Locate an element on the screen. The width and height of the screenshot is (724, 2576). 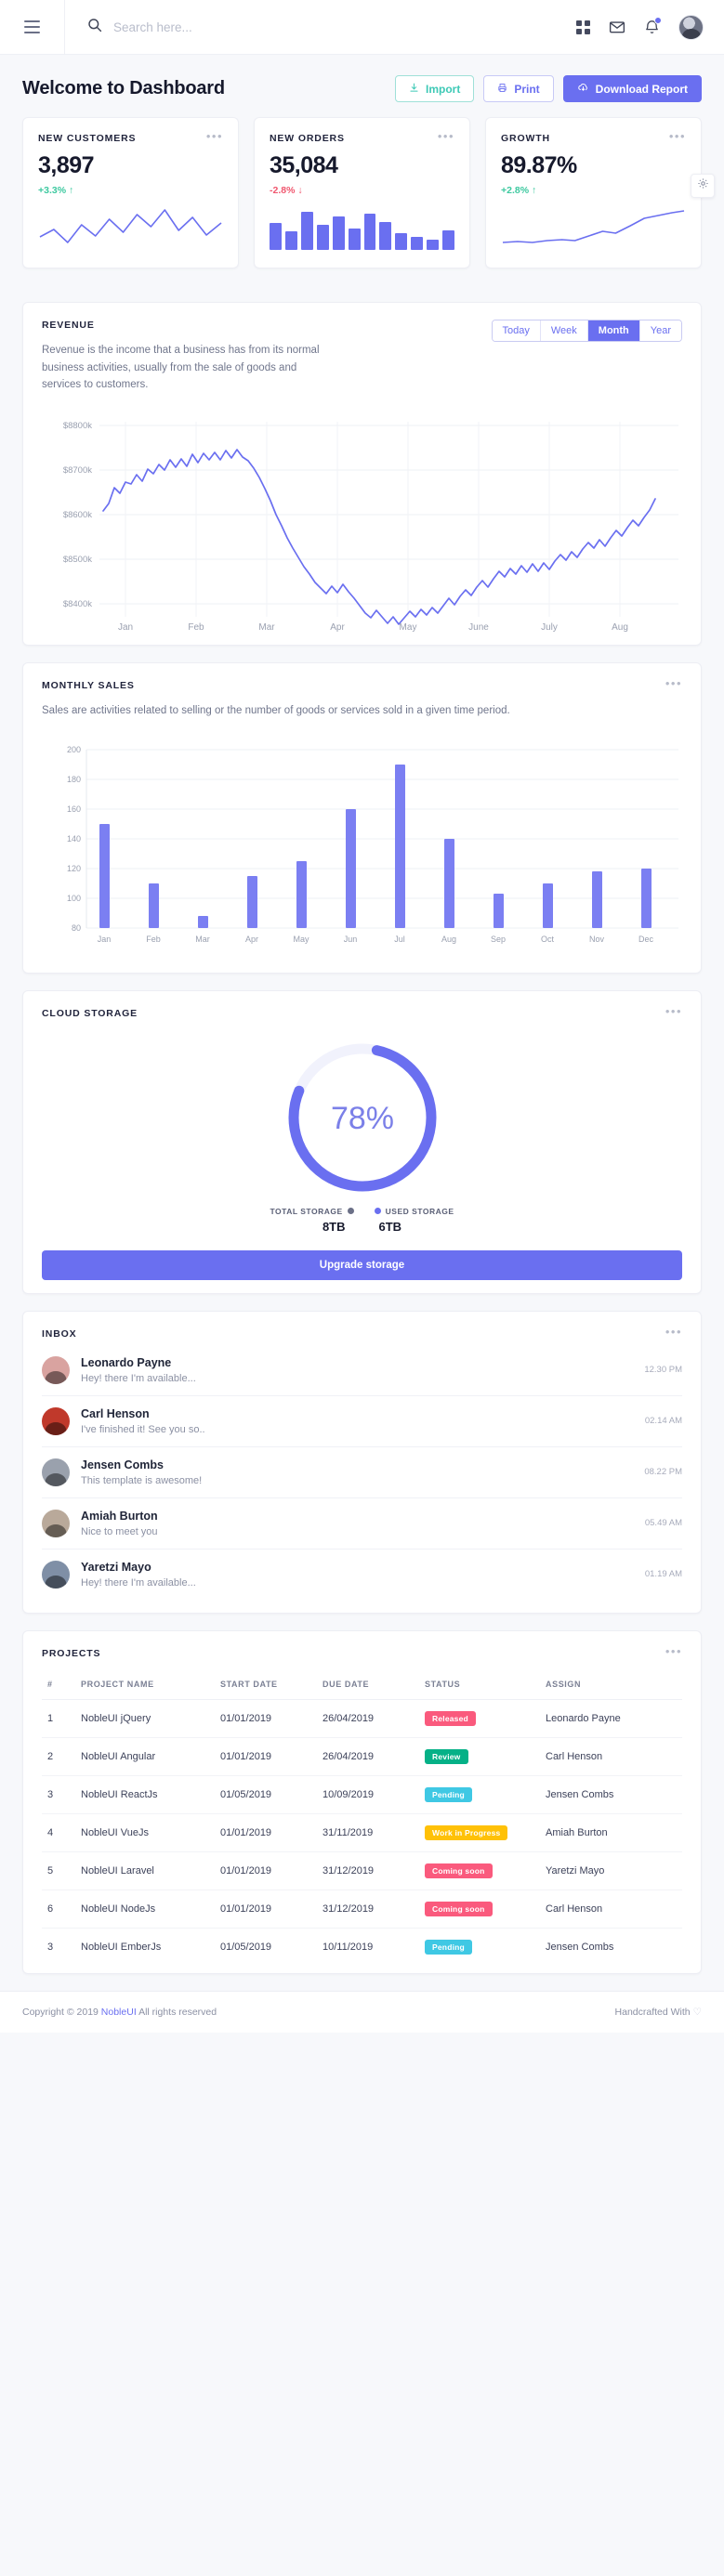
row-assignee: Carl Henson is located at coordinates (611, 1909).